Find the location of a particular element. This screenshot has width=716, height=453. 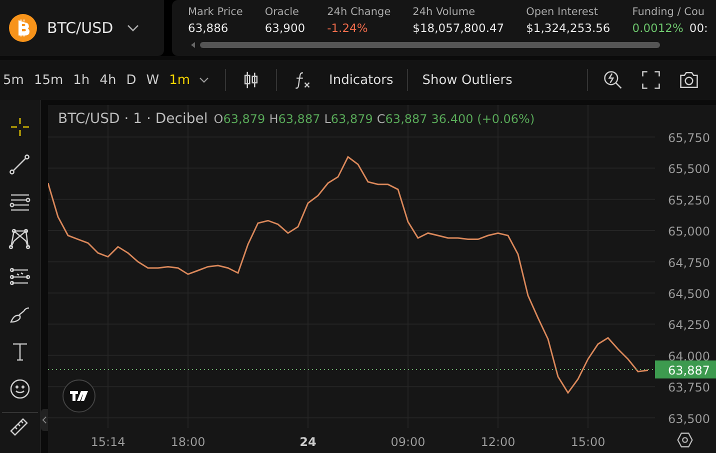

interval-button: 1m is located at coordinates (179, 80).